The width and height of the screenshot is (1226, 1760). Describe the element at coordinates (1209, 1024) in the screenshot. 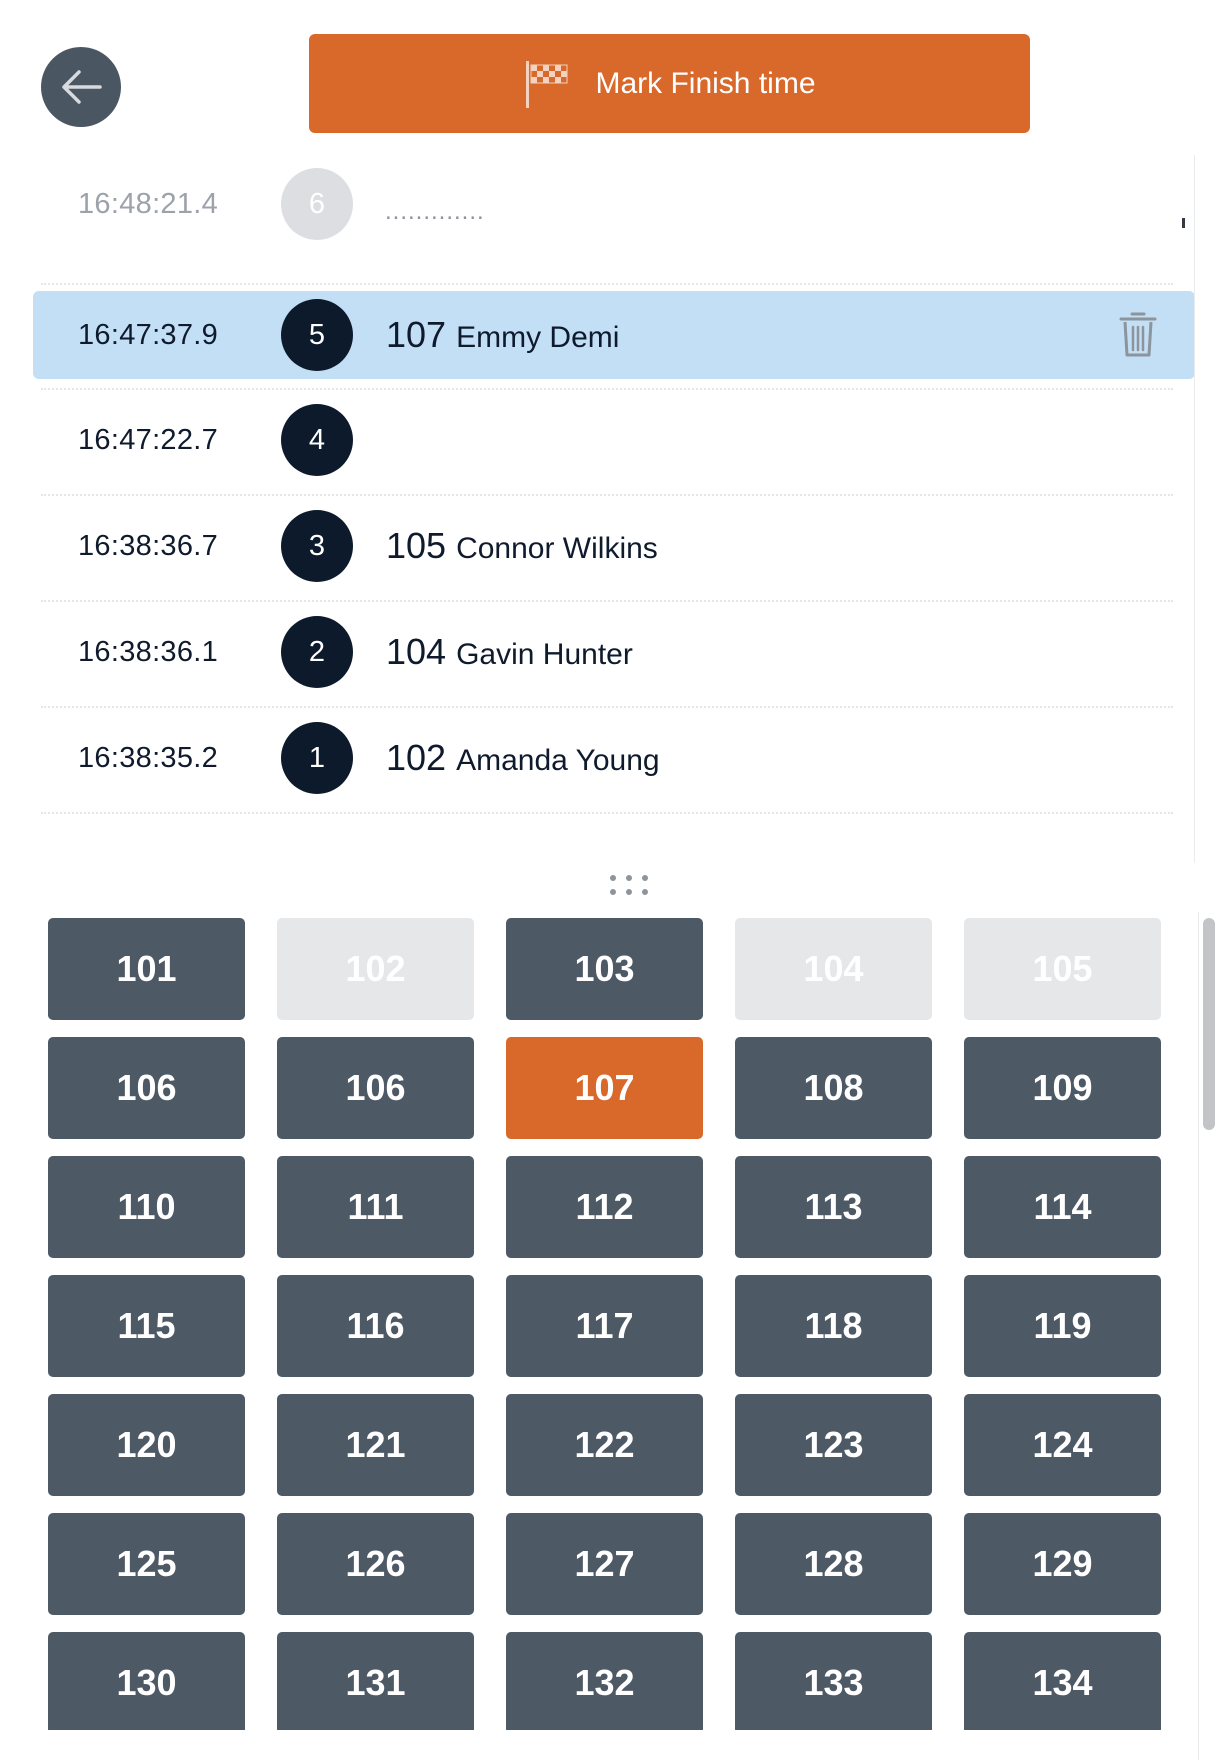

I see `grid-scroll-thumb` at that location.